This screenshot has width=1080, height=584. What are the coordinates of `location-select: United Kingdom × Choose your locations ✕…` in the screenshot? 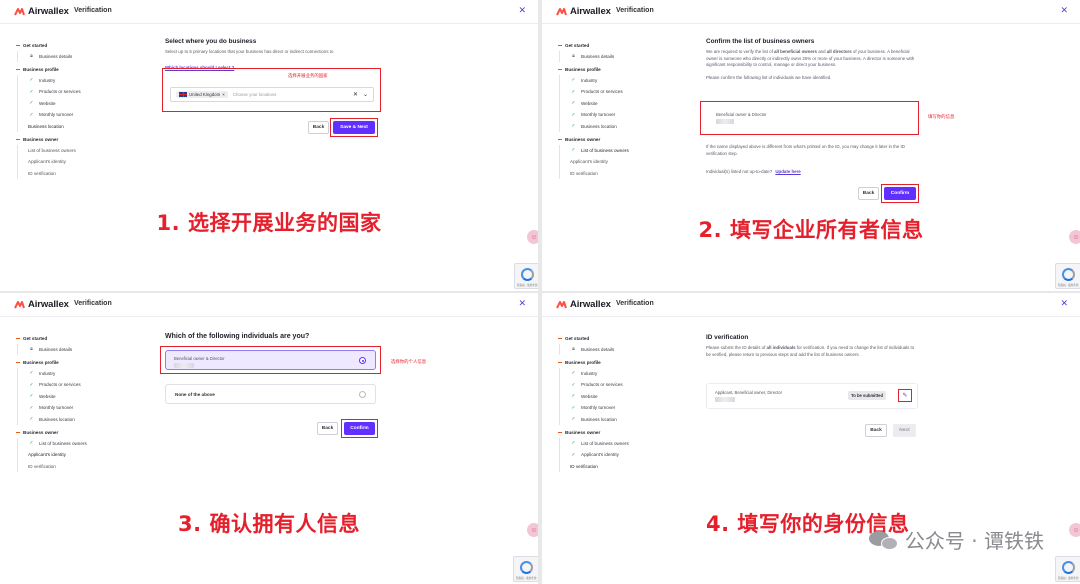 It's located at (272, 94).